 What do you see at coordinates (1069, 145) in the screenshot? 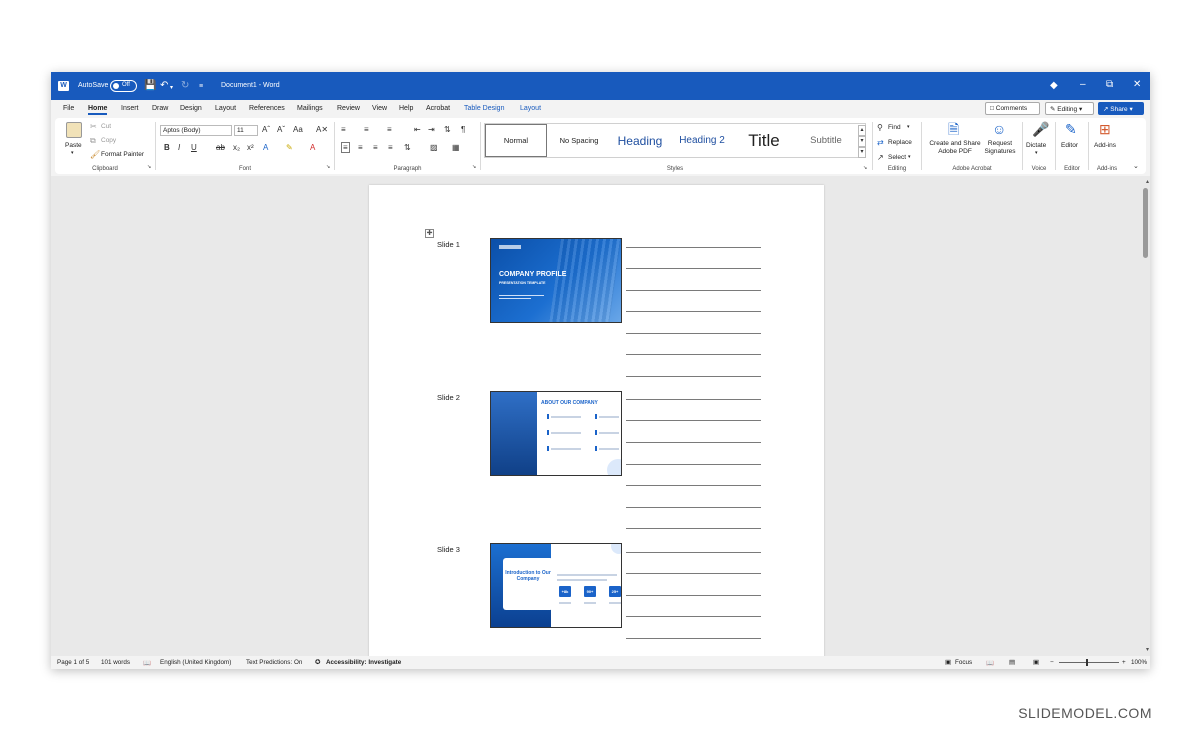
I see `editor-button: Editor` at bounding box center [1069, 145].